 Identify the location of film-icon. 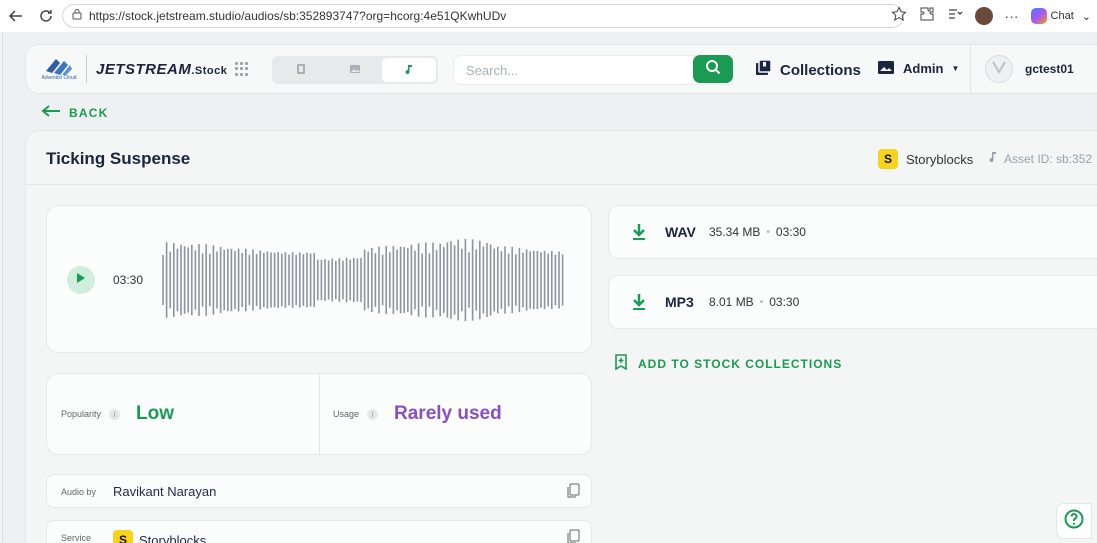
(301, 70).